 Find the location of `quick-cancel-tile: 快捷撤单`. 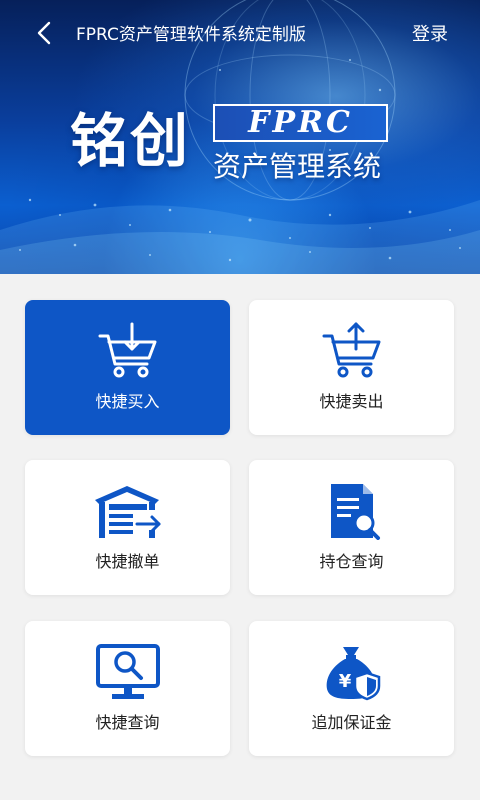

quick-cancel-tile: 快捷撤单 is located at coordinates (127, 527).